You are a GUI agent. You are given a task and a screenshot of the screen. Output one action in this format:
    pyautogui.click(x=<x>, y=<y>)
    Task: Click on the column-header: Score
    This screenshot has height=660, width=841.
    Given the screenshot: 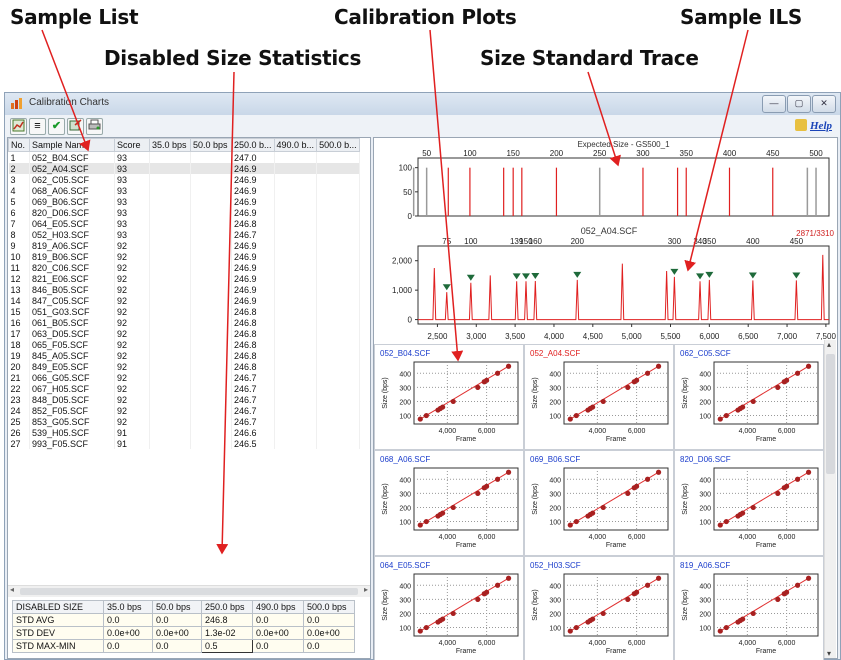 What is the action you would take?
    pyautogui.click(x=132, y=145)
    